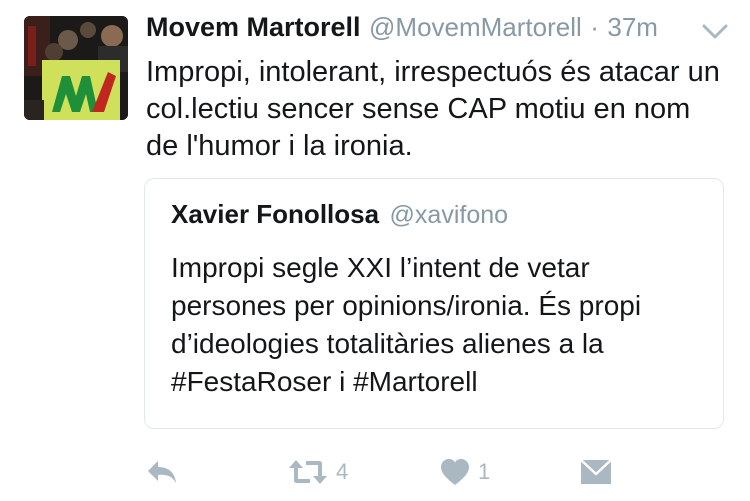 This screenshot has height=501, width=750. I want to click on avatar, so click(76, 68).